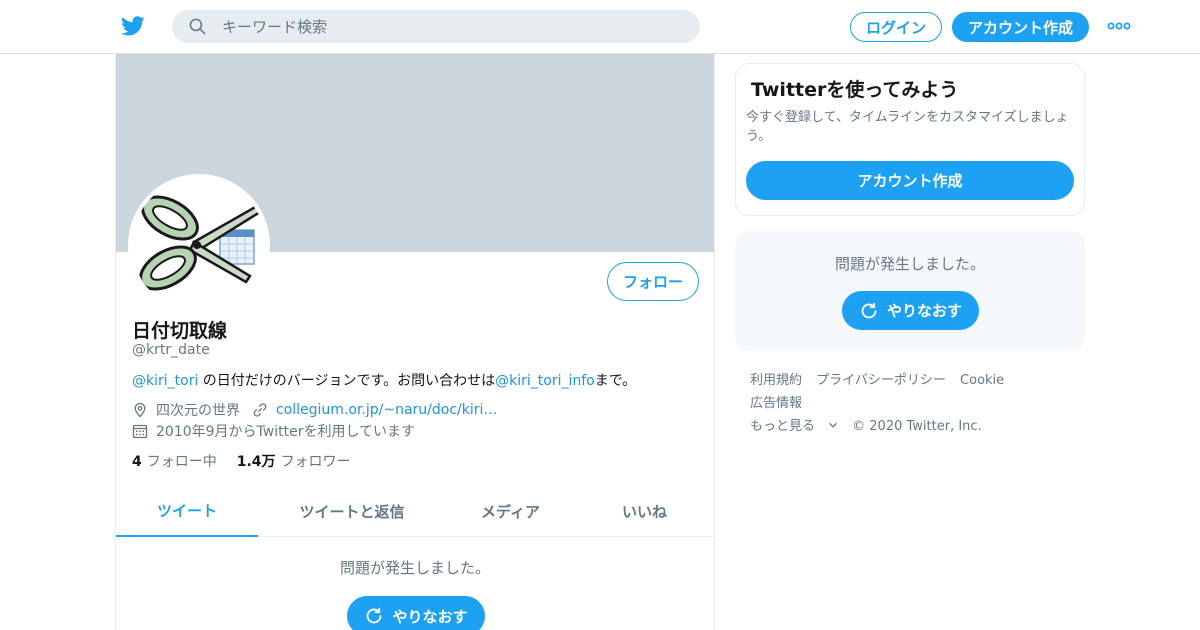 This screenshot has height=630, width=1200. I want to click on profile-joined-date: 2010年9月からTwitterを利用しています, so click(286, 432).